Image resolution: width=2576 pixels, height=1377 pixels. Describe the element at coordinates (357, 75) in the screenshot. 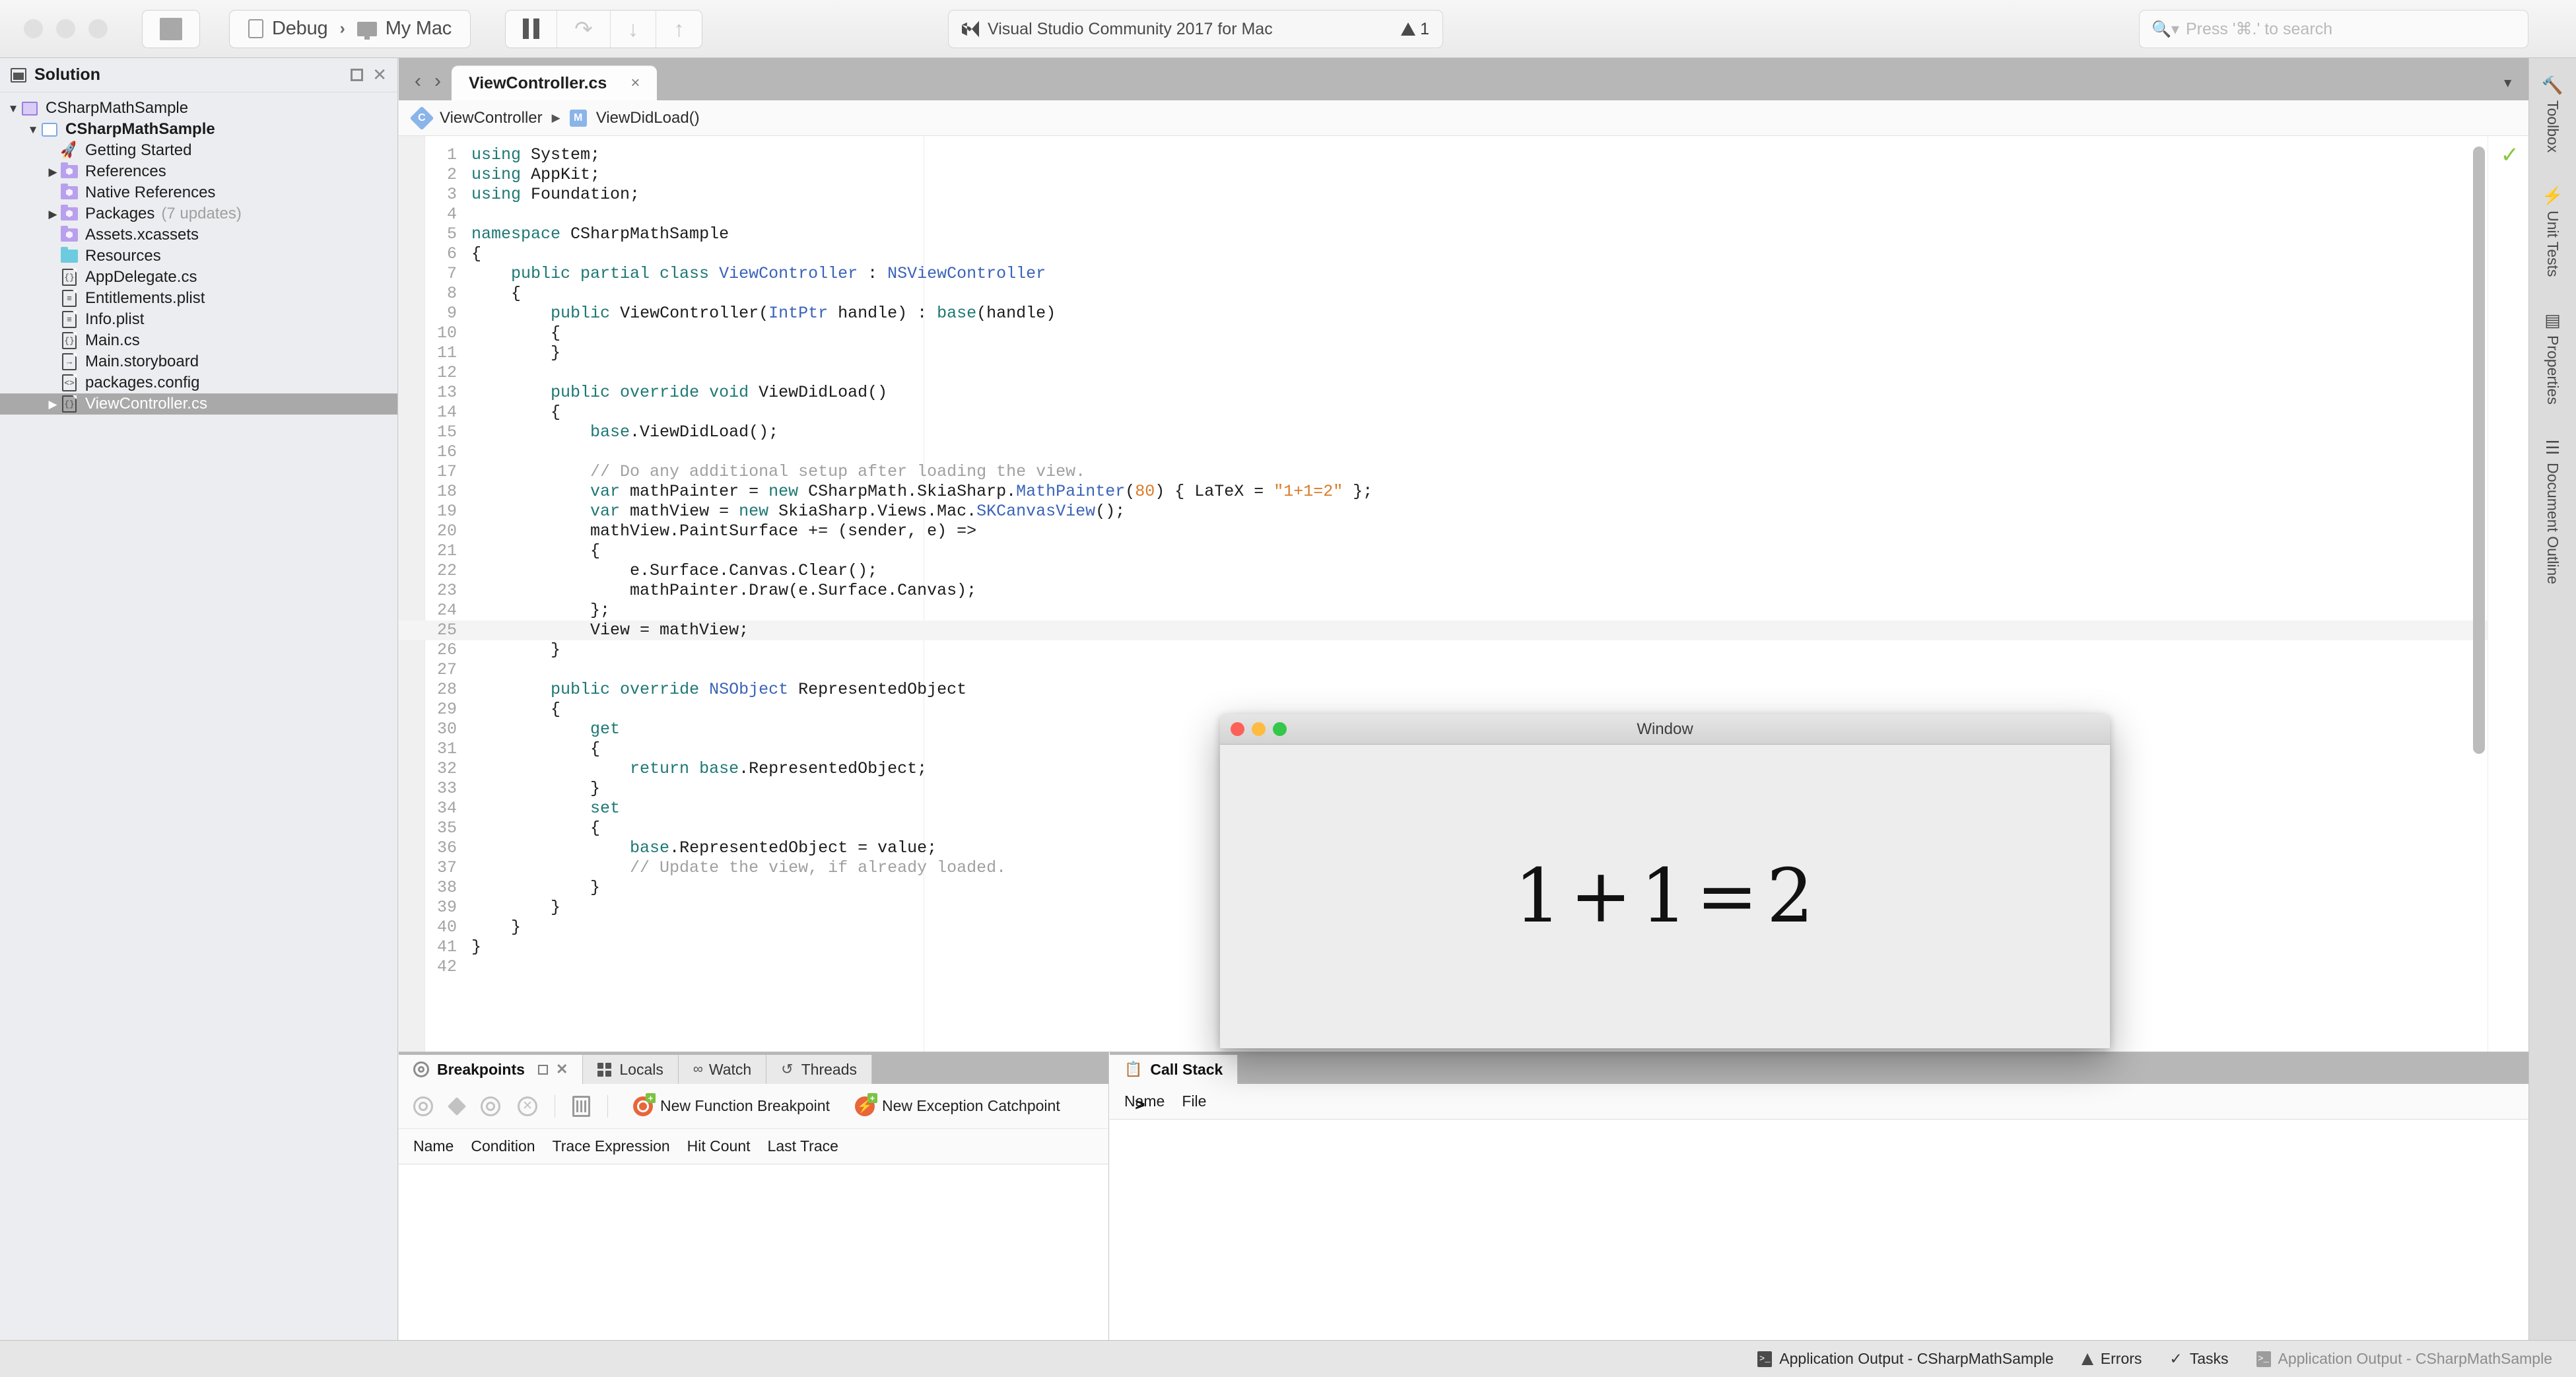

I see `solution-pad-pin-button` at that location.